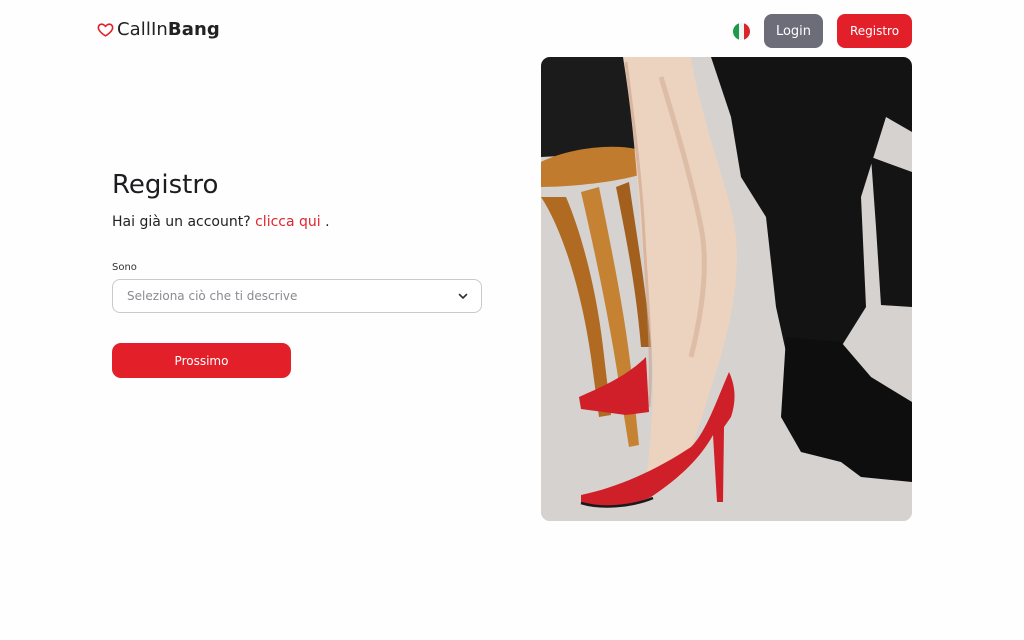 The image size is (1024, 640). What do you see at coordinates (741, 31) in the screenshot?
I see `italy-flag-icon` at bounding box center [741, 31].